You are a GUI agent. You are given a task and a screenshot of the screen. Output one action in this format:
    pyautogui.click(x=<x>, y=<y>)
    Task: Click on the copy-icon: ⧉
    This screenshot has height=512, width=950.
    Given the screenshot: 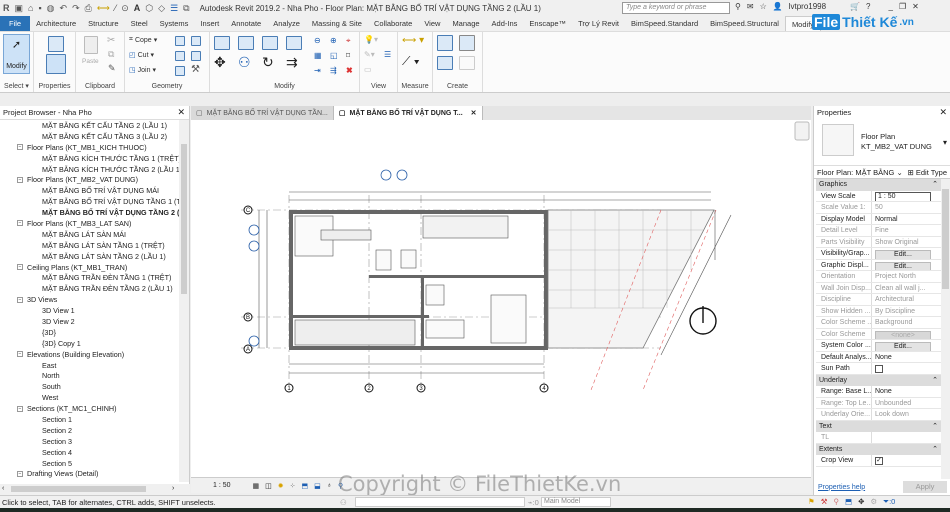 What is the action you would take?
    pyautogui.click(x=111, y=54)
    